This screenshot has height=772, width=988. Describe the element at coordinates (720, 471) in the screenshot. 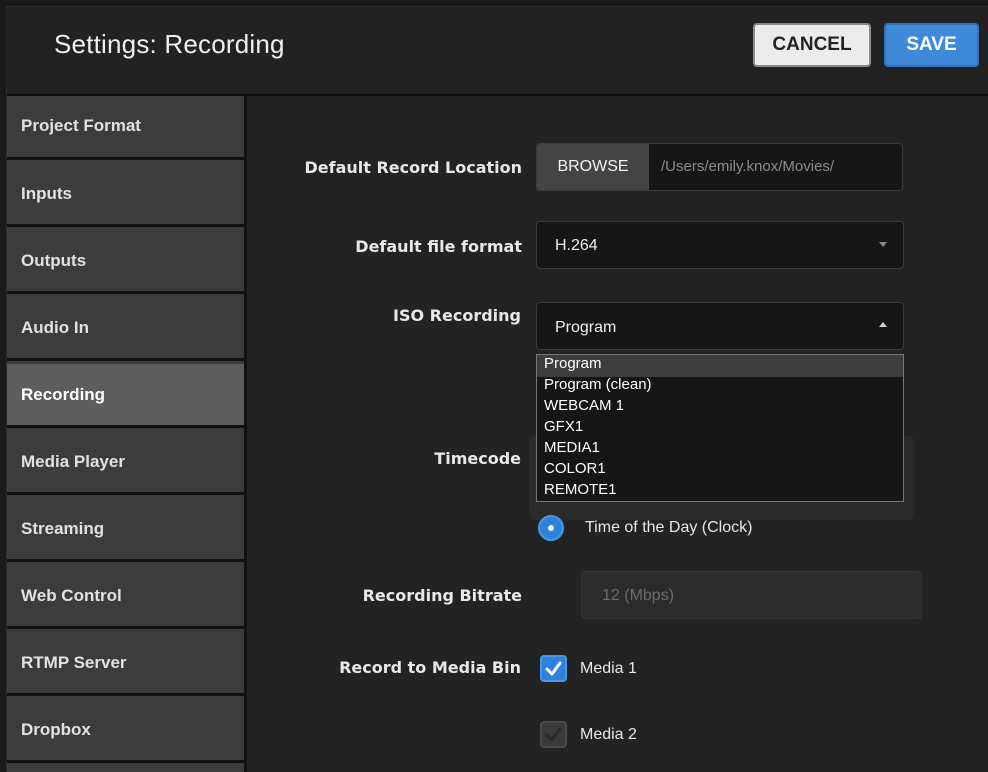

I see `dropdown-option-color1: COLOR1` at that location.